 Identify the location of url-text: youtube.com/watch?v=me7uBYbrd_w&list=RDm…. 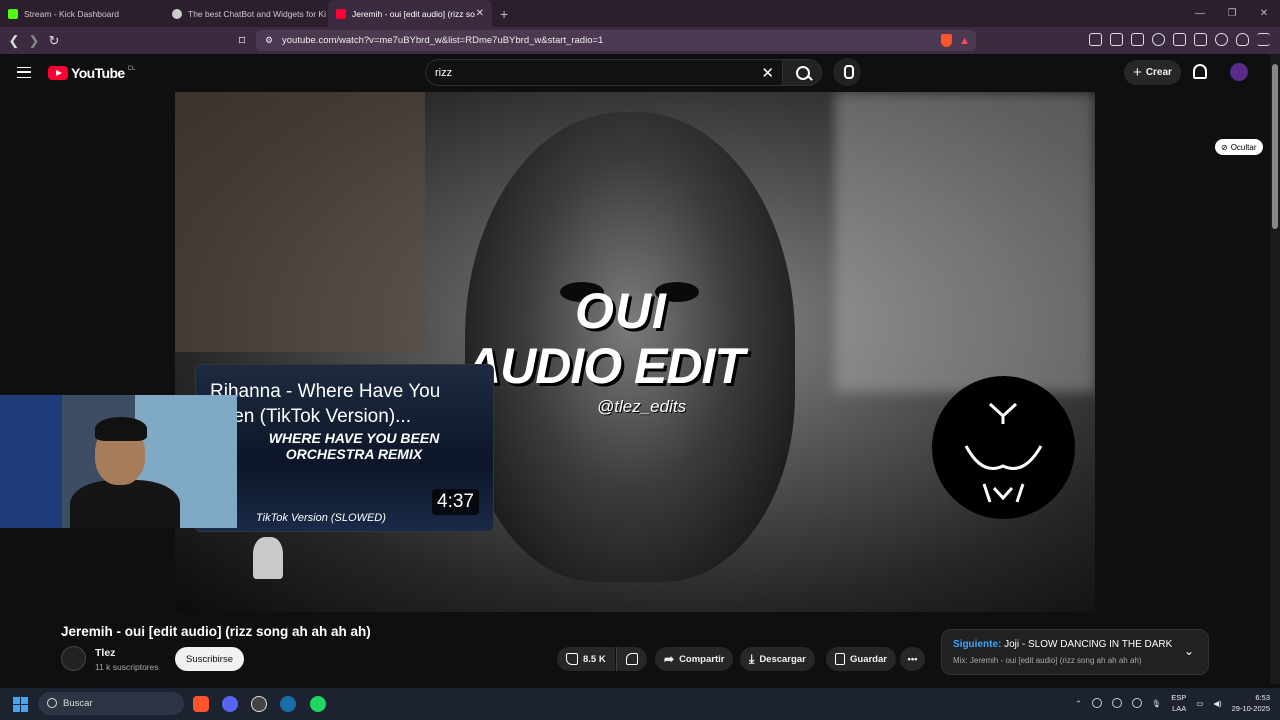
(443, 40).